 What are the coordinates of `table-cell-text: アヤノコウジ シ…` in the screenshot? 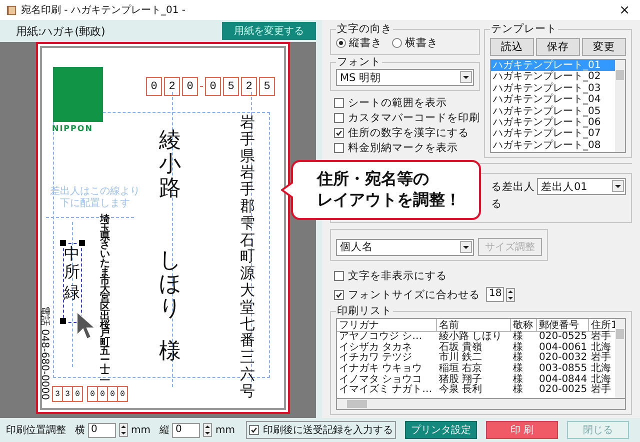 It's located at (381, 337).